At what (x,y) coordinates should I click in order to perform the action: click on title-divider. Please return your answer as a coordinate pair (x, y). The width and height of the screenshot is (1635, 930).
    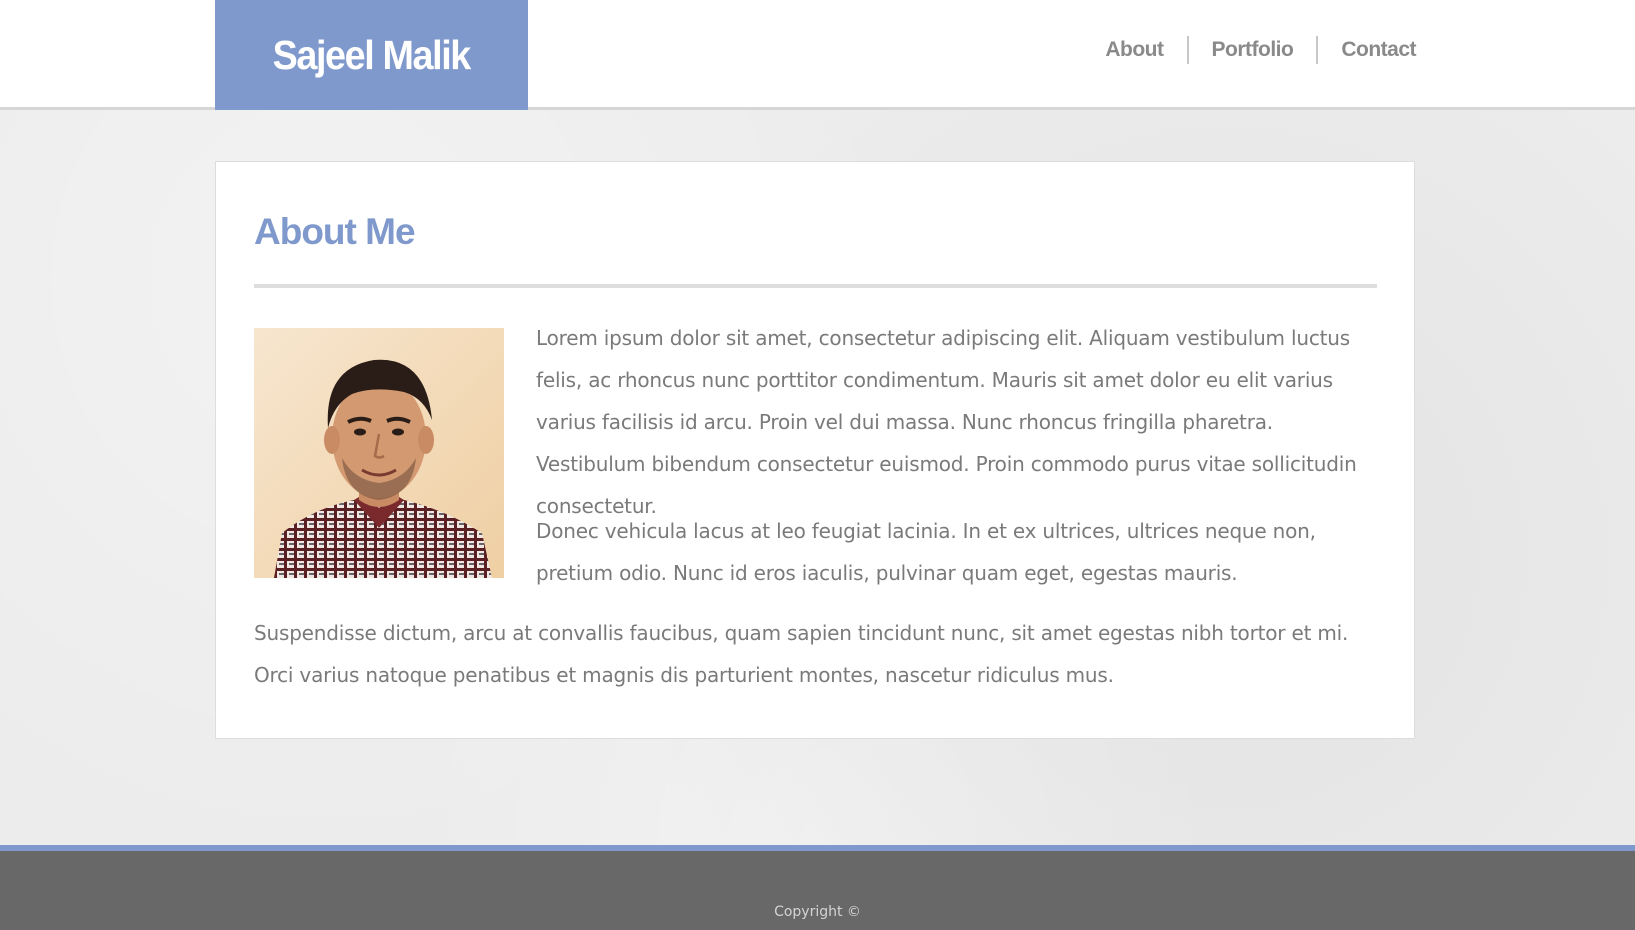
    Looking at the image, I should click on (815, 286).